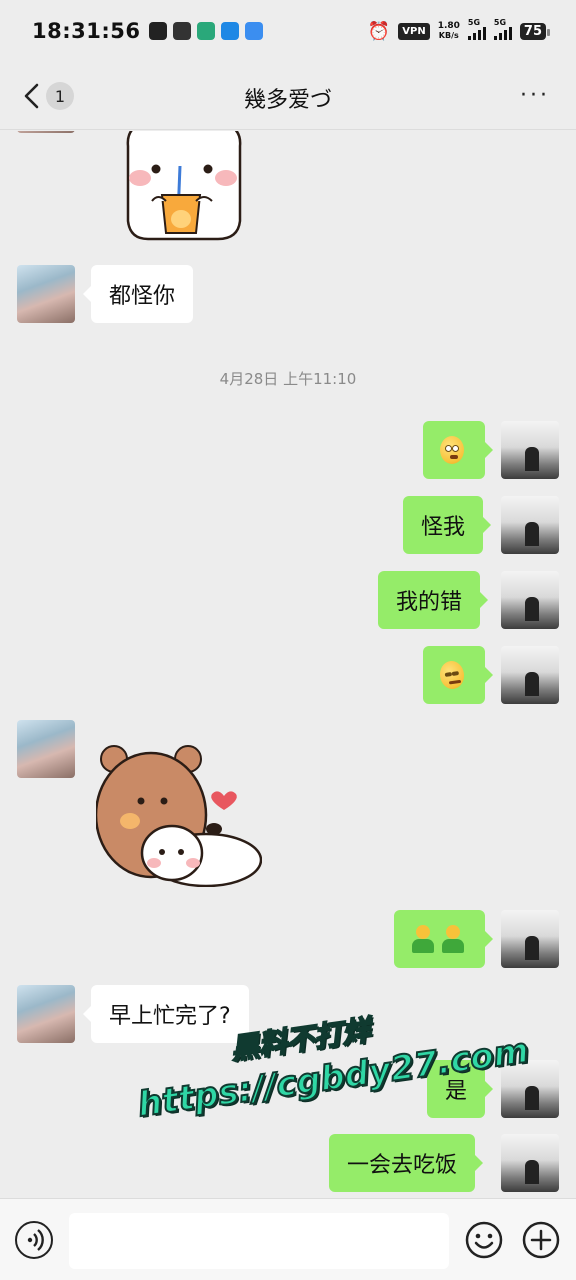  I want to click on status-bar: 18:31:56 ⏰ VPN 1.80 KB/s 5G 5G 75, so click(288, 31).